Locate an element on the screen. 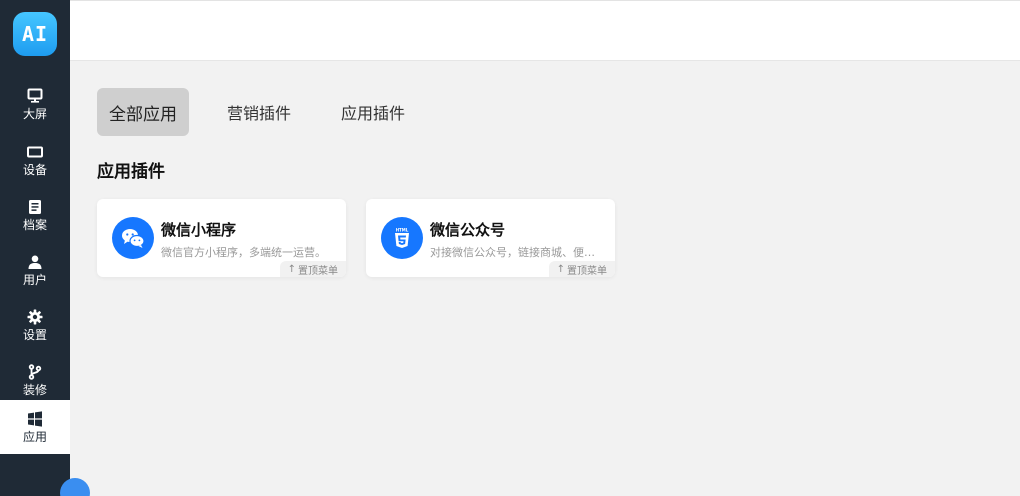  archive-icon is located at coordinates (35, 206).